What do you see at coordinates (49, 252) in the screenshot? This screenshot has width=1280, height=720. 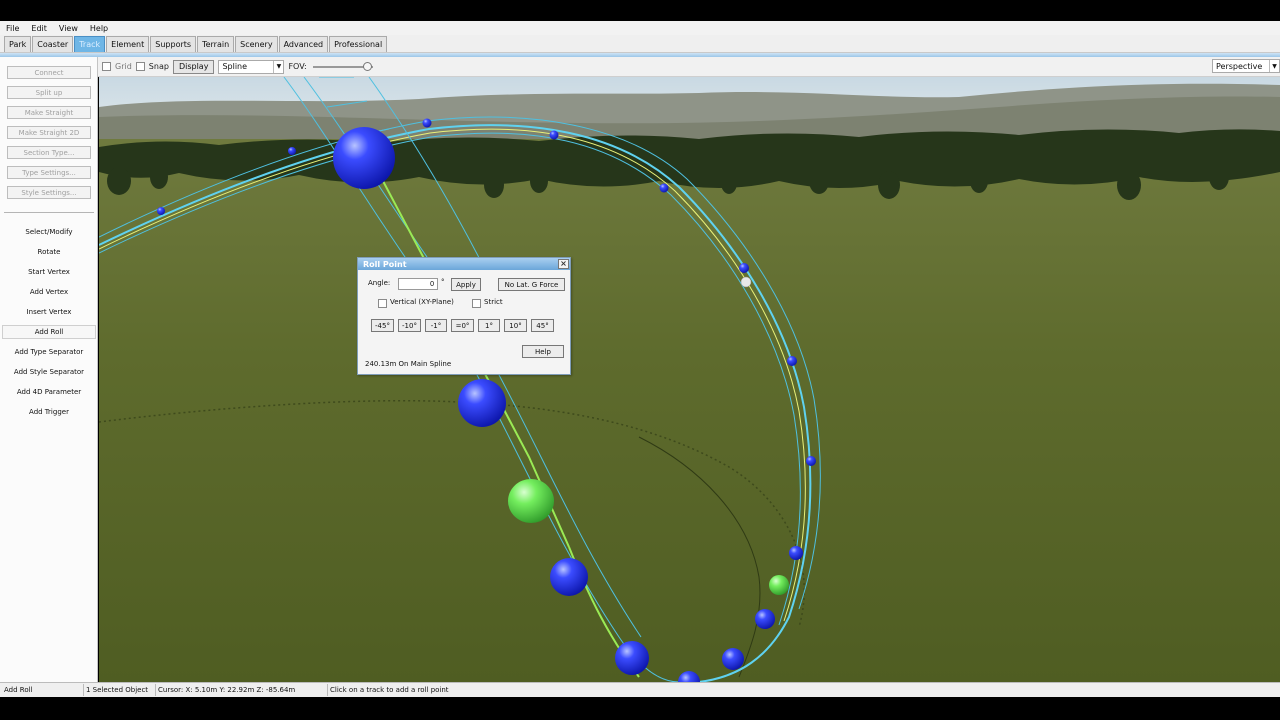 I see `tool-rotate: Rotate` at bounding box center [49, 252].